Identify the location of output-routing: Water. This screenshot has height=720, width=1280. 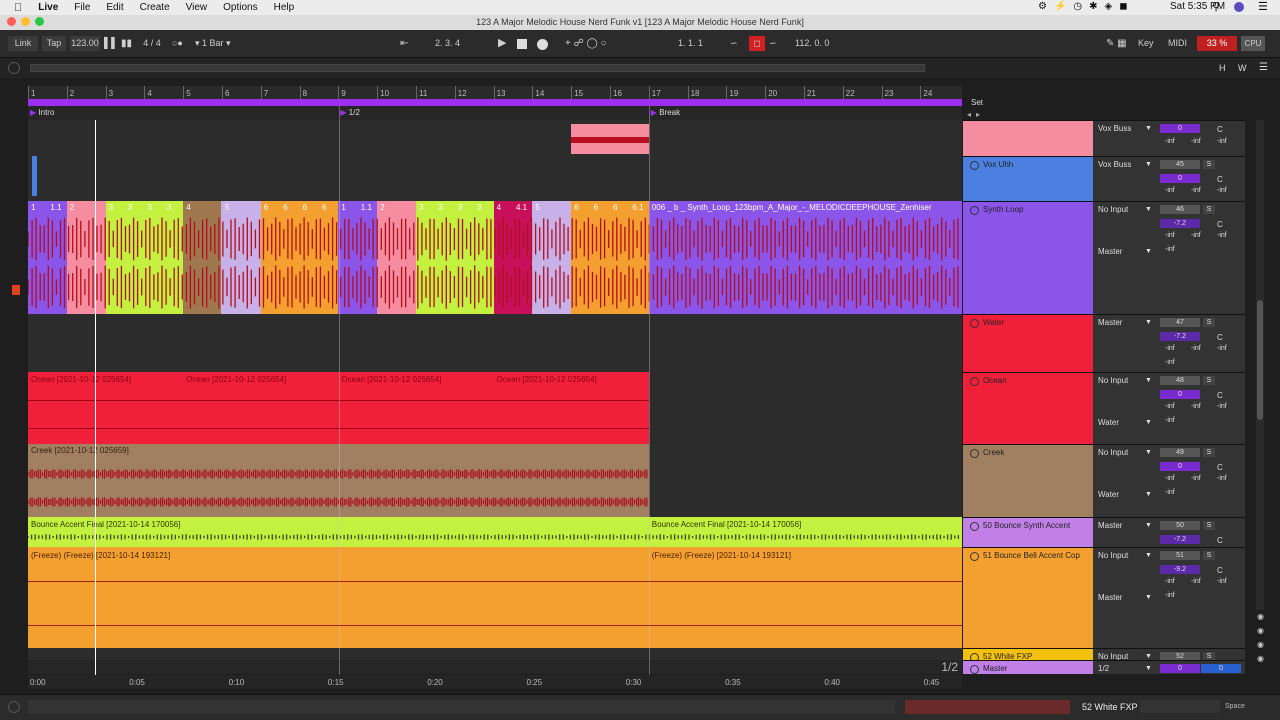
(1108, 422).